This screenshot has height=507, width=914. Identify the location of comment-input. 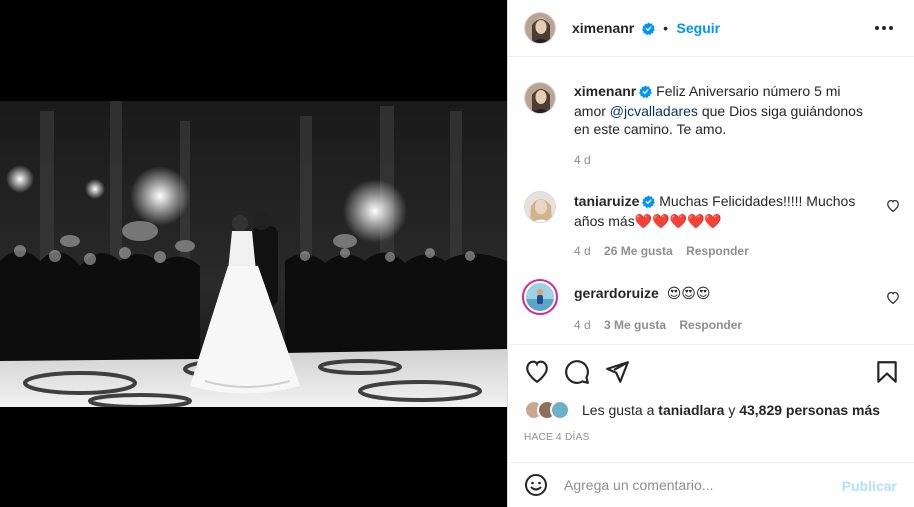
(699, 485).